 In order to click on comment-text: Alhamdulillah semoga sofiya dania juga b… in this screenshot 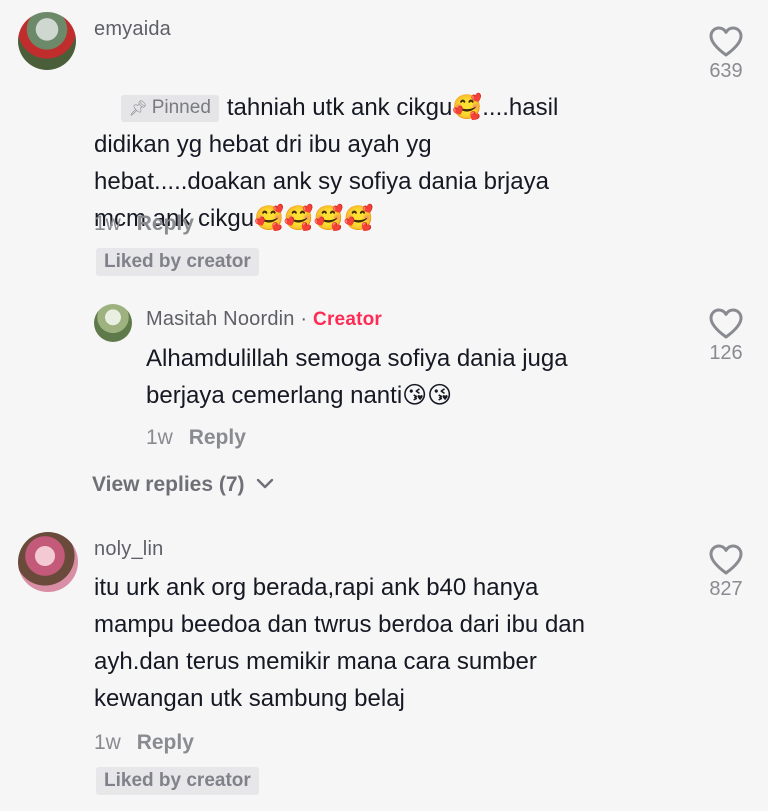, I will do `click(357, 377)`.